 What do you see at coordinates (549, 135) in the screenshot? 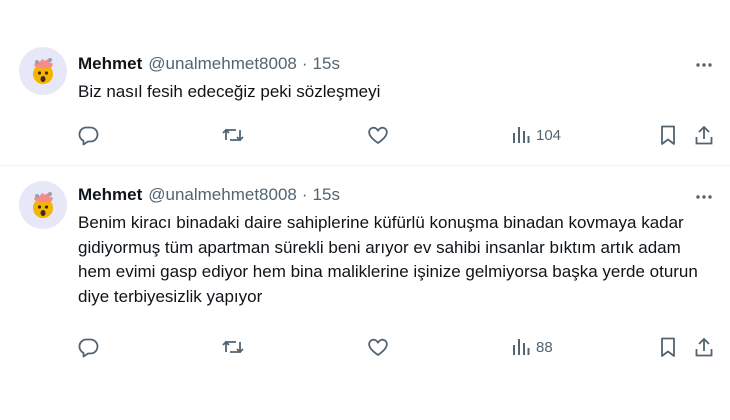
I see `views-count: 104` at bounding box center [549, 135].